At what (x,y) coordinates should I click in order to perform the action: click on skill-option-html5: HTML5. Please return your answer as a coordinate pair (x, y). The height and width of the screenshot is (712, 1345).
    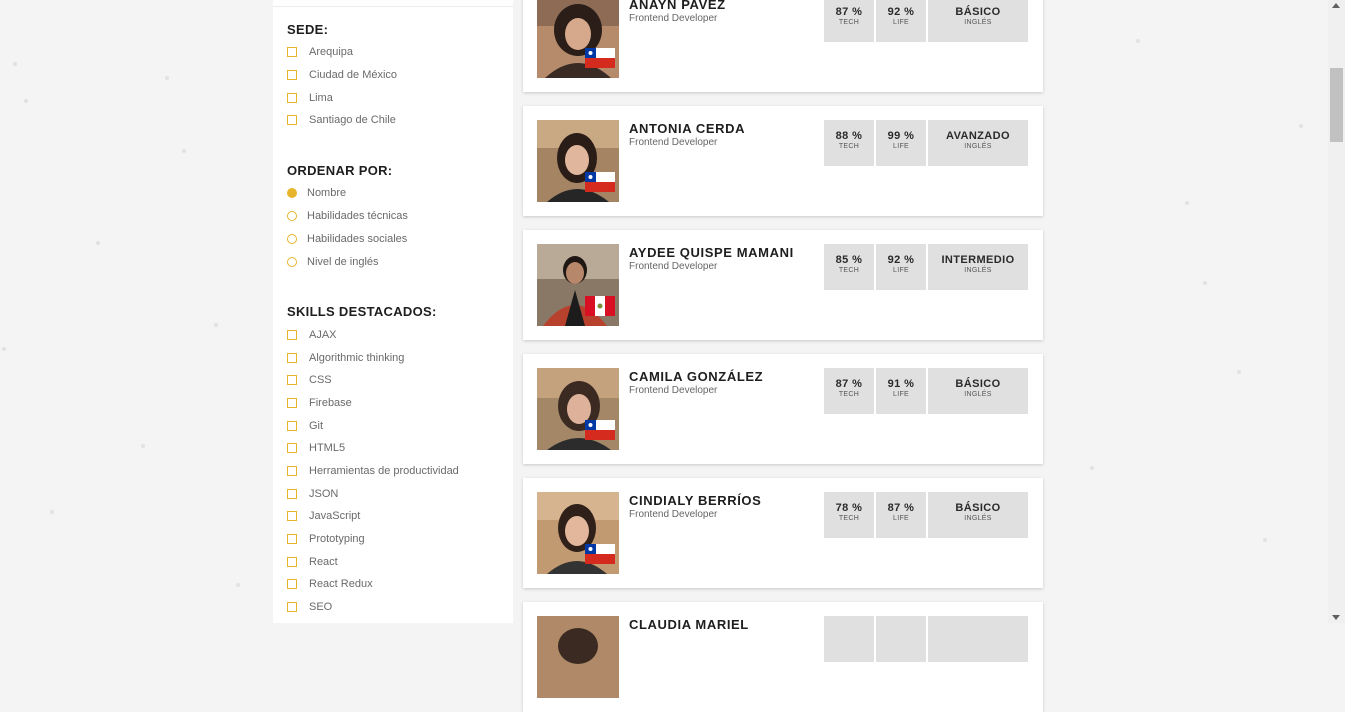
    Looking at the image, I should click on (316, 448).